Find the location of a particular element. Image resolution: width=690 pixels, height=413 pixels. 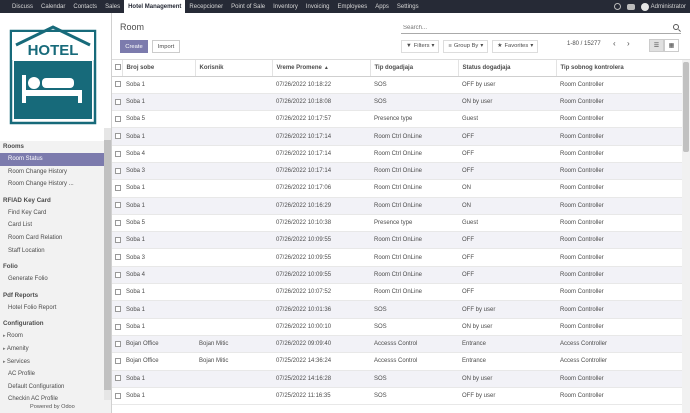

user-menu: Administrator is located at coordinates (663, 6).